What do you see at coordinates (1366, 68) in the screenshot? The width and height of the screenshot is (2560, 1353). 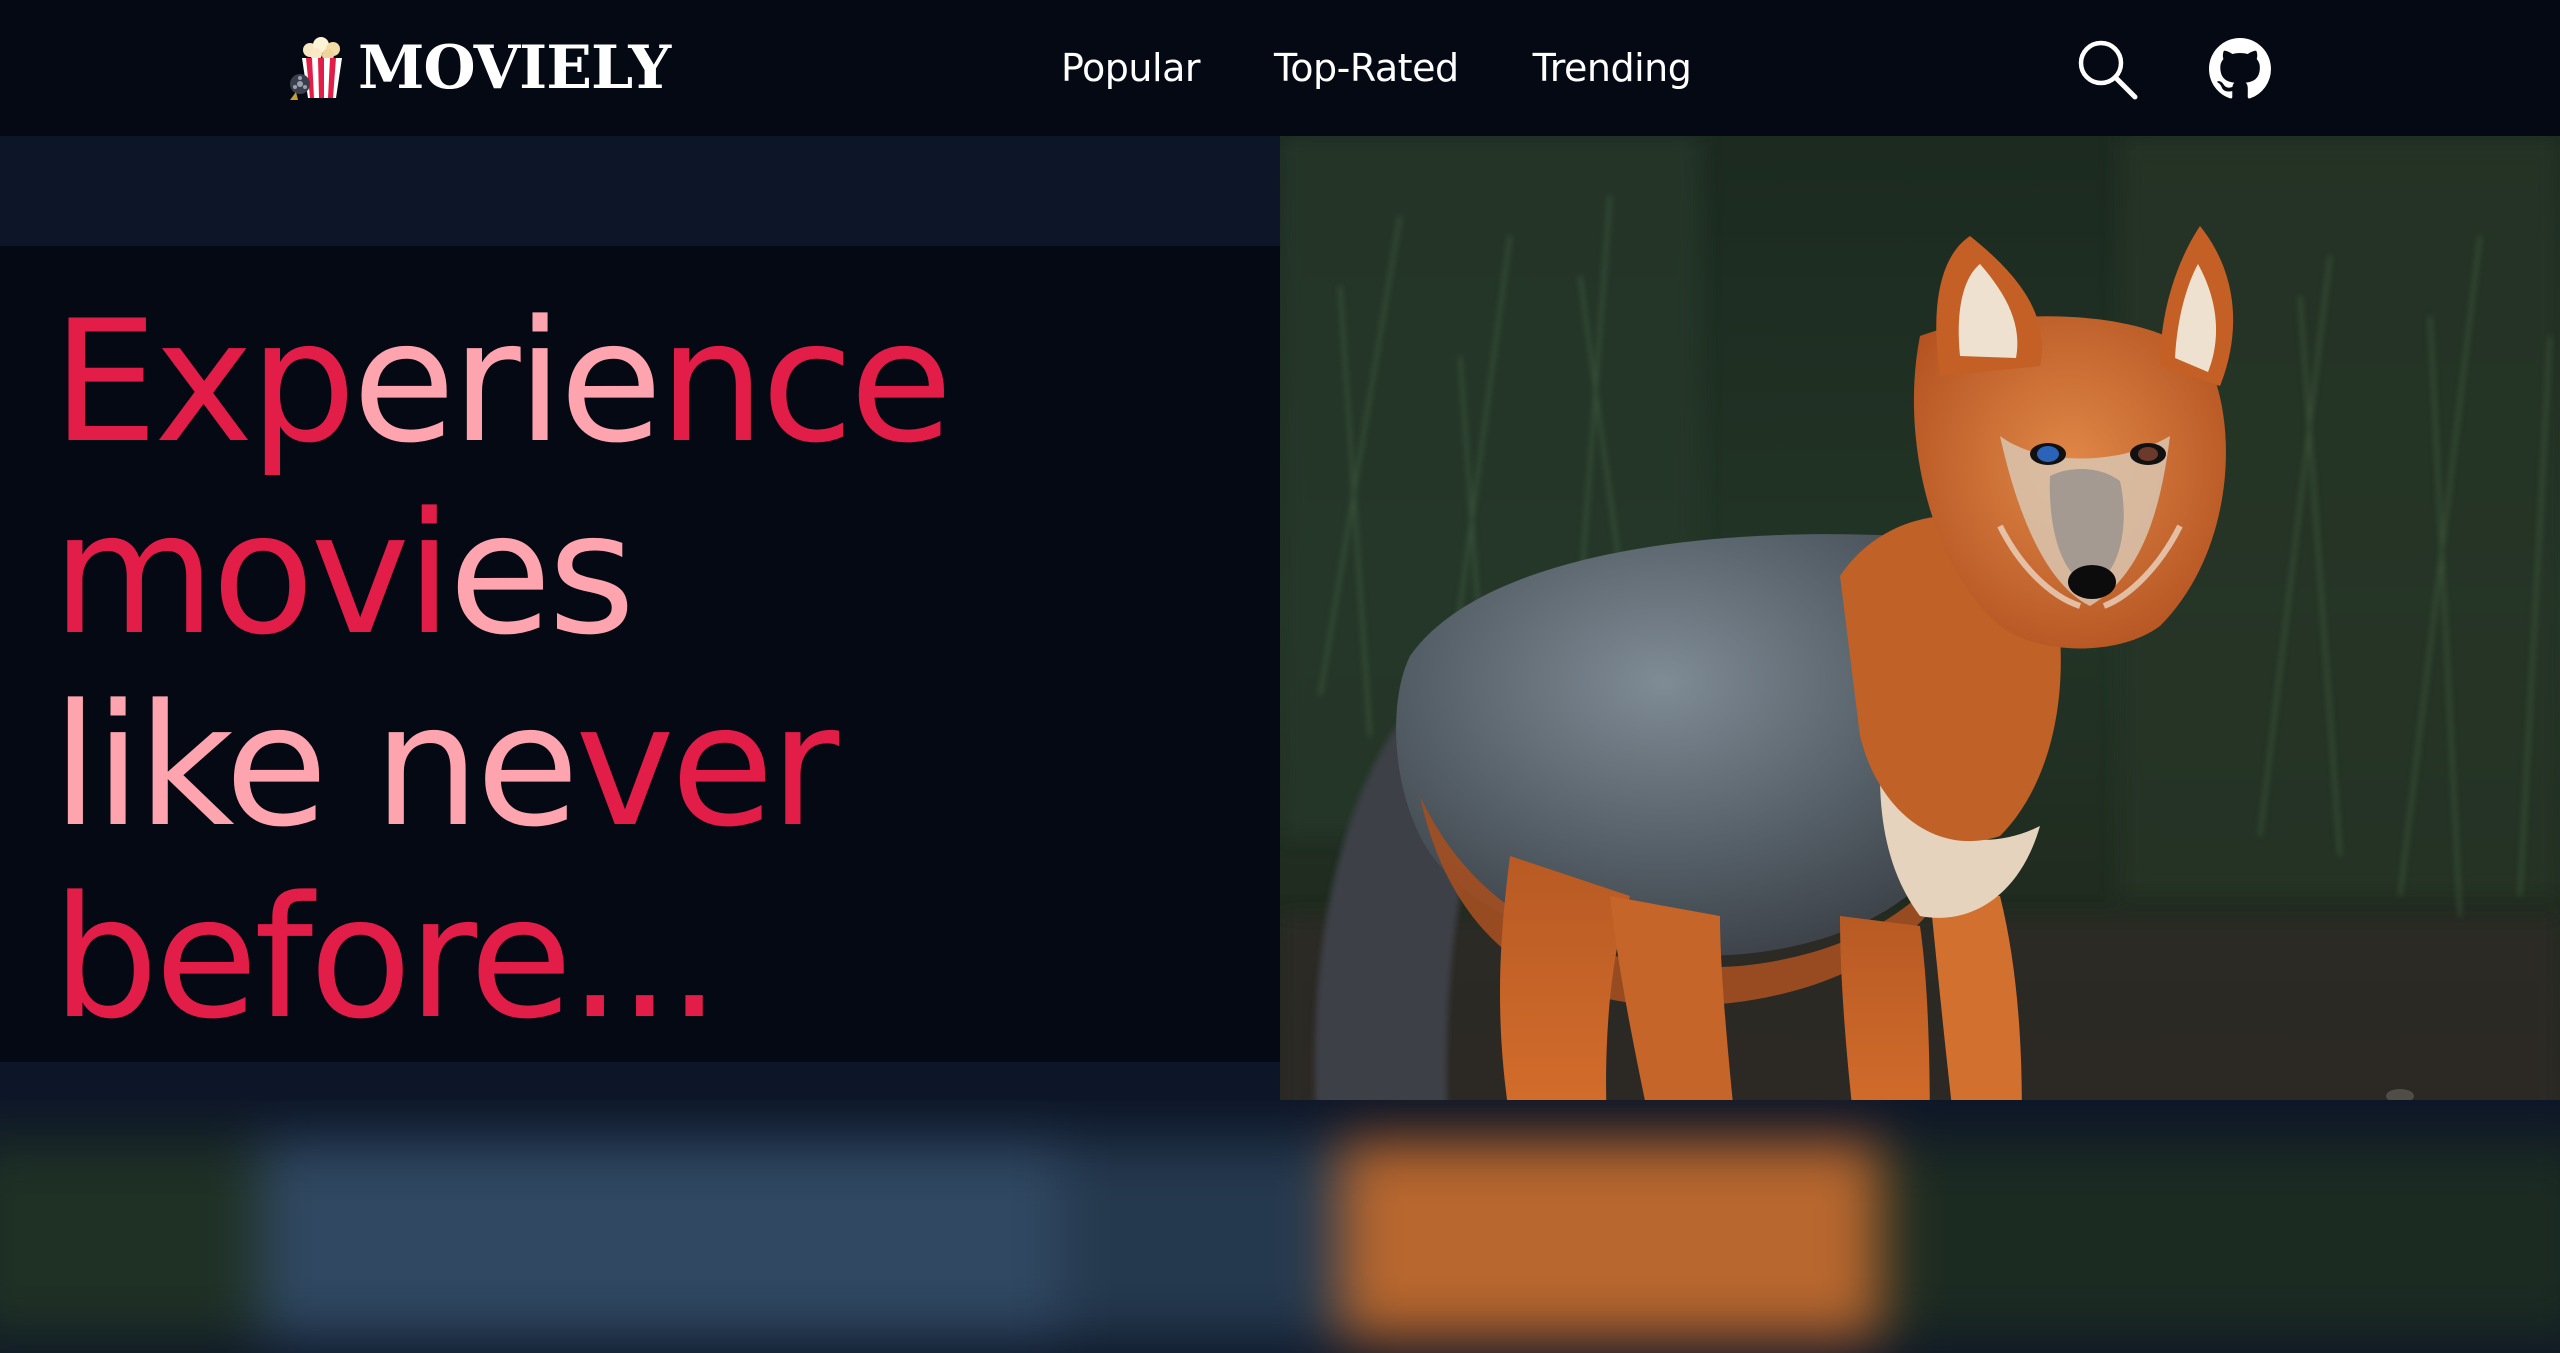 I see `nav-link-top-rated: Top-Rated` at bounding box center [1366, 68].